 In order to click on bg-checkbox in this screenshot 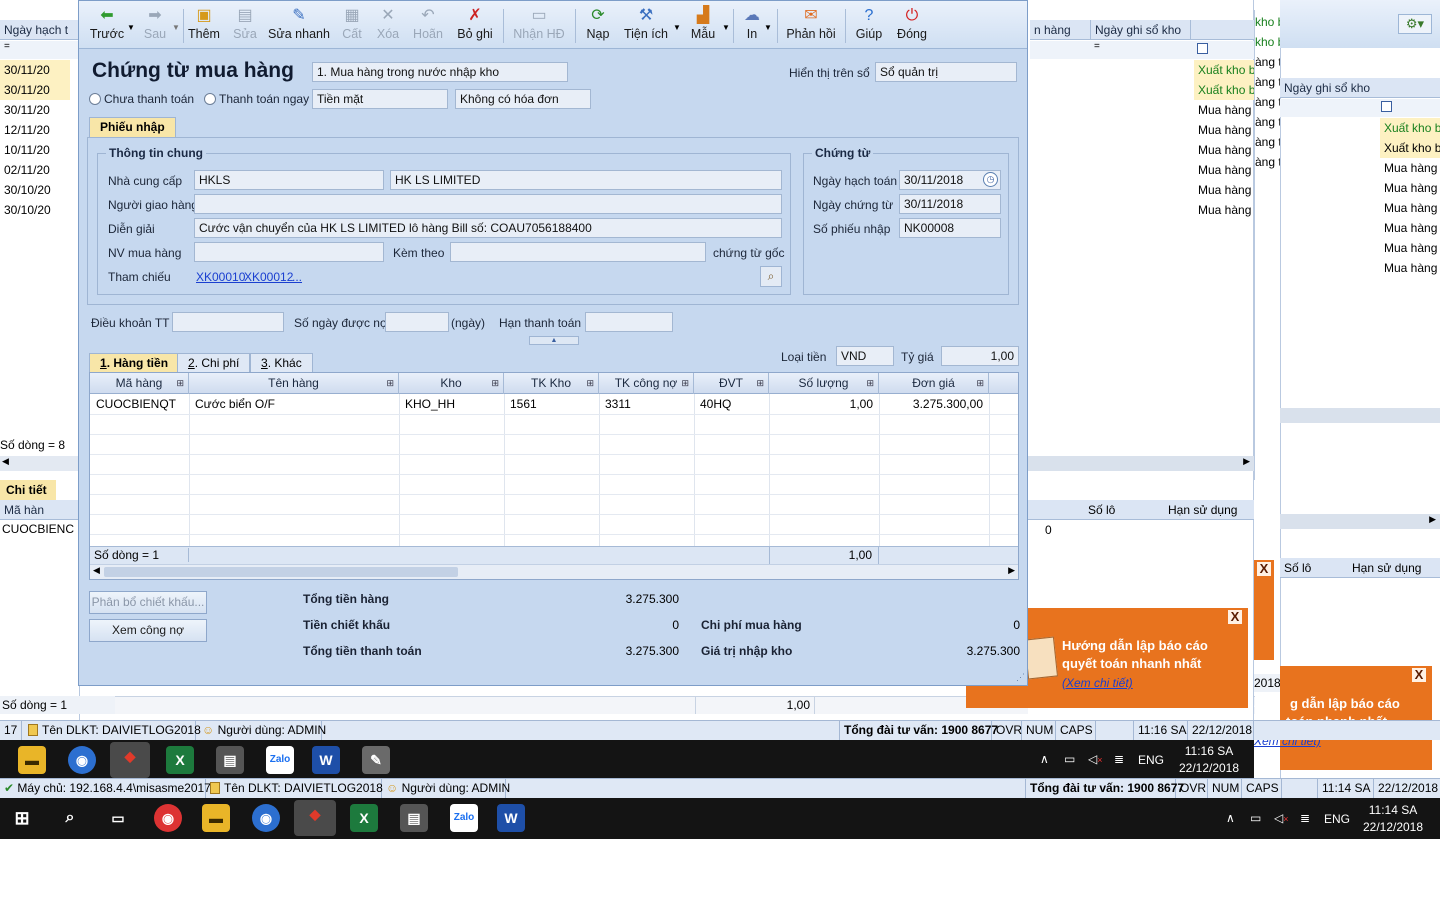, I will do `click(1202, 48)`.